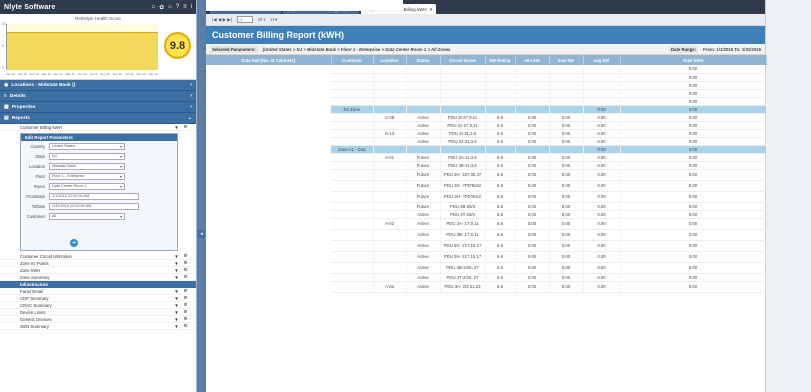 The height and width of the screenshot is (392, 811). What do you see at coordinates (244, 19) in the screenshot?
I see `page-number-input: 1` at bounding box center [244, 19].